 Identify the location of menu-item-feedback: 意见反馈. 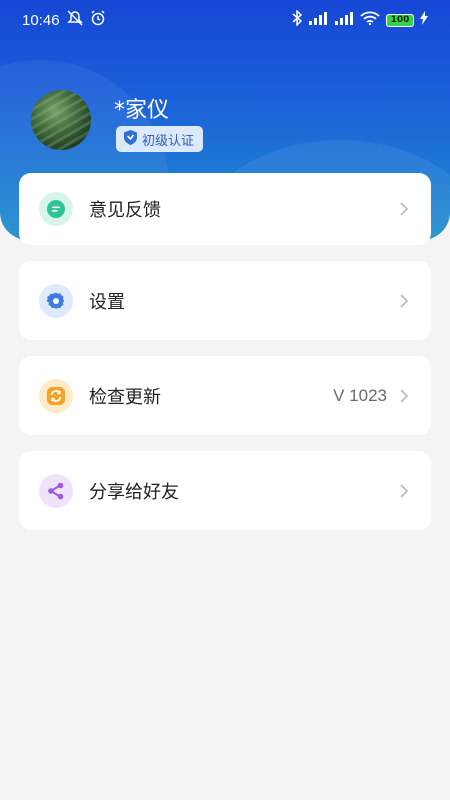
(225, 209).